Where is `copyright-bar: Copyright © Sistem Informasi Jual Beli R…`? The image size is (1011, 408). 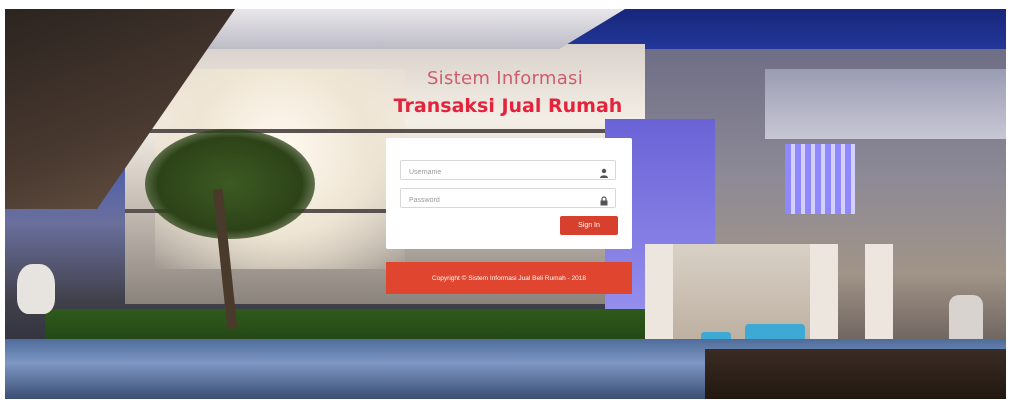
copyright-bar: Copyright © Sistem Informasi Jual Beli R… is located at coordinates (509, 278).